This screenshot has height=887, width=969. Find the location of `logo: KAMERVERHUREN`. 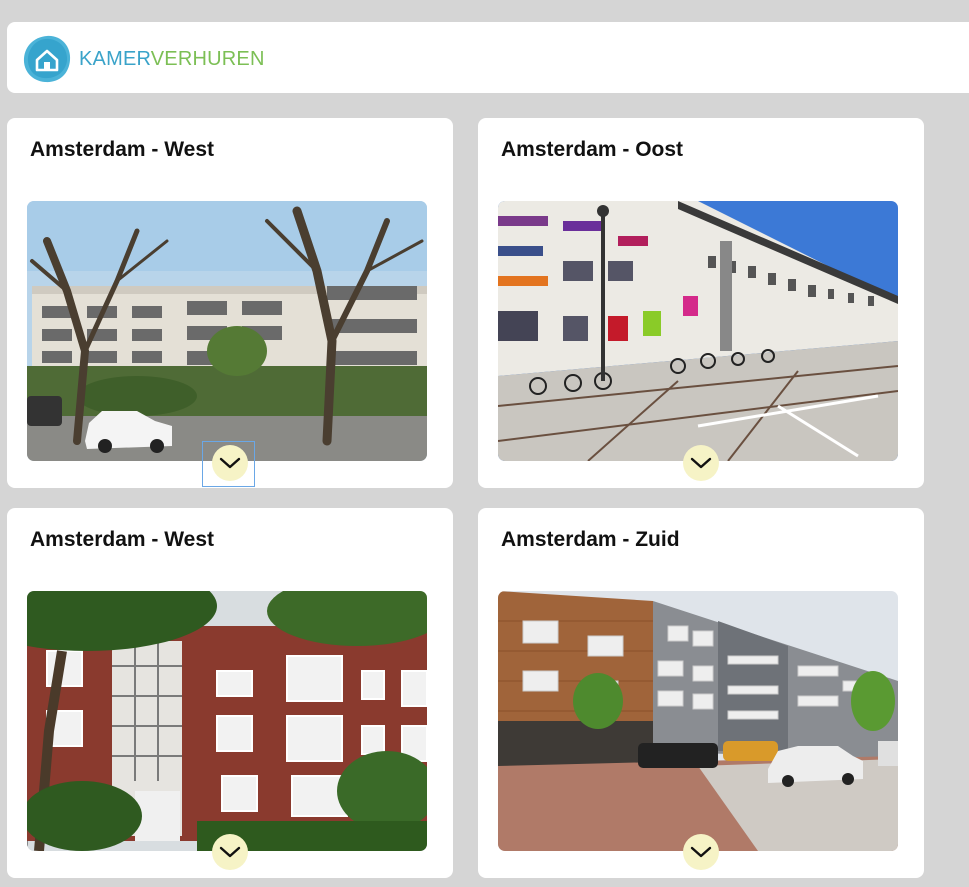

logo: KAMERVERHUREN is located at coordinates (143, 59).